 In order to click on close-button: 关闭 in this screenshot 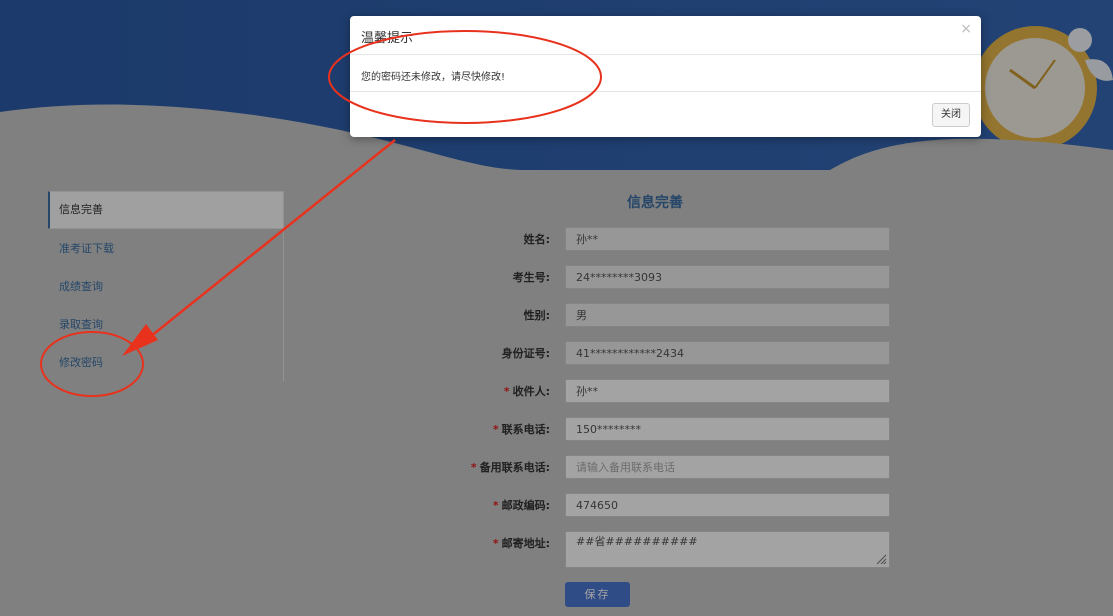, I will do `click(951, 115)`.